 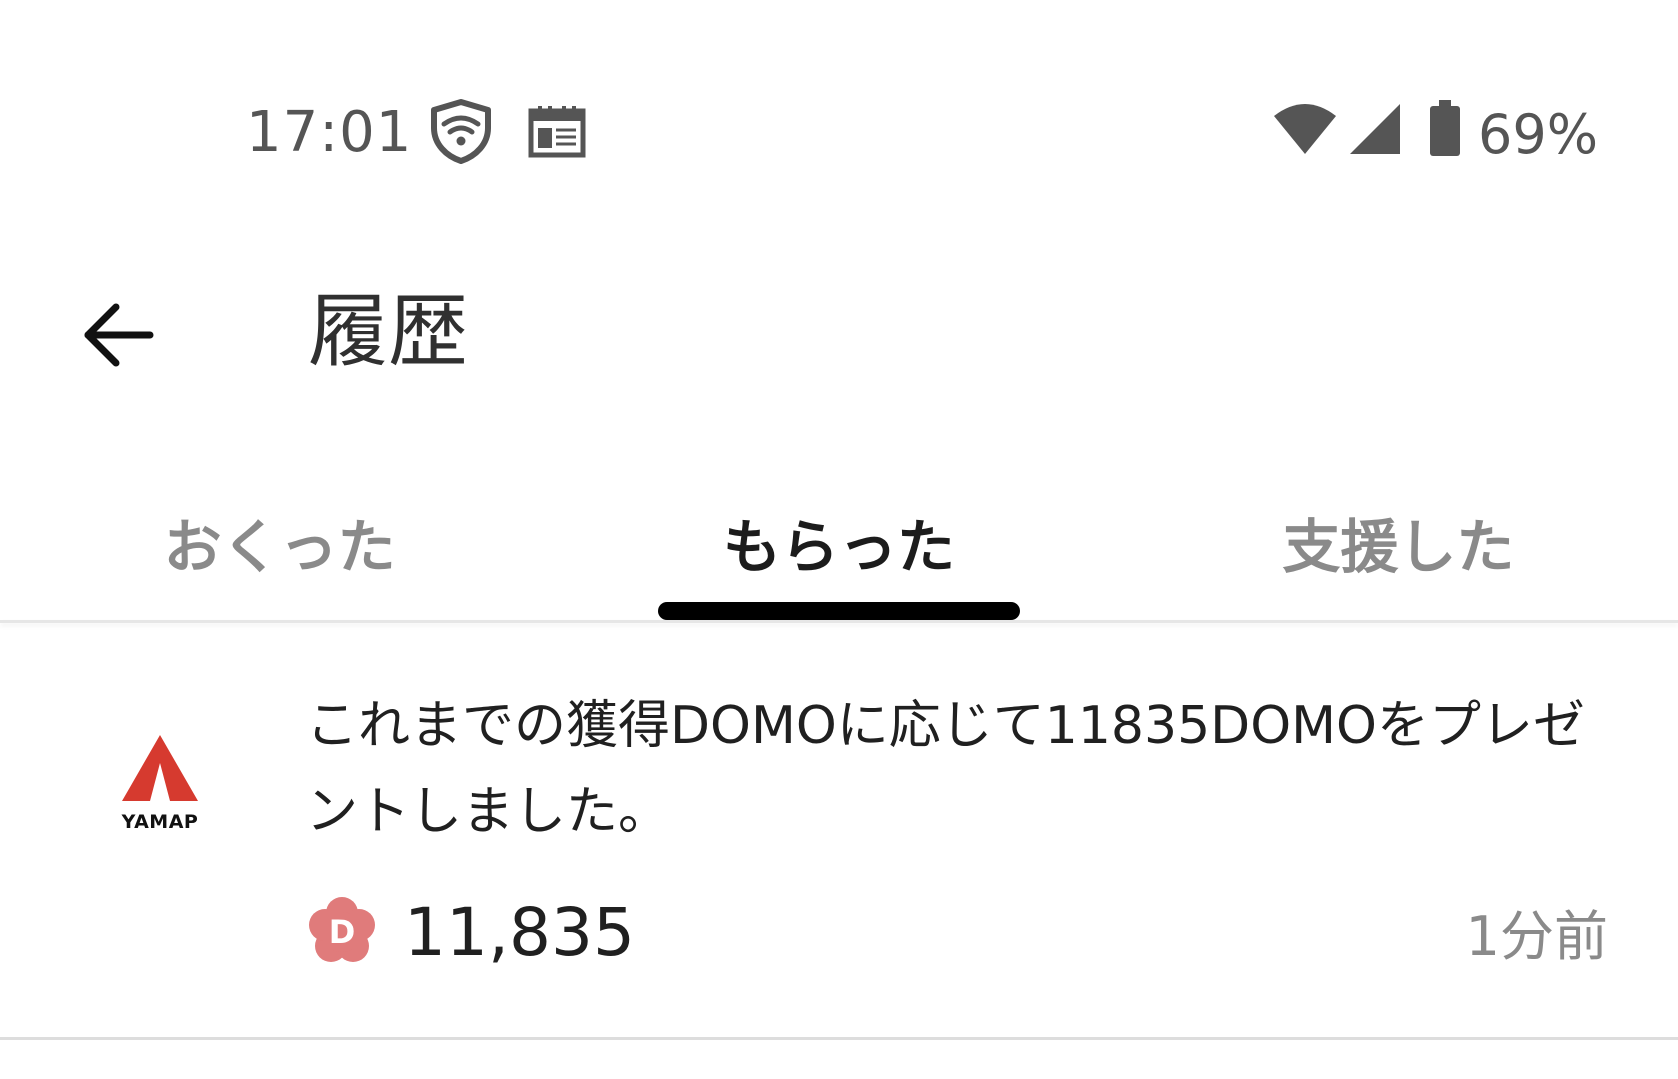 What do you see at coordinates (1445, 128) in the screenshot?
I see `battery-icon` at bounding box center [1445, 128].